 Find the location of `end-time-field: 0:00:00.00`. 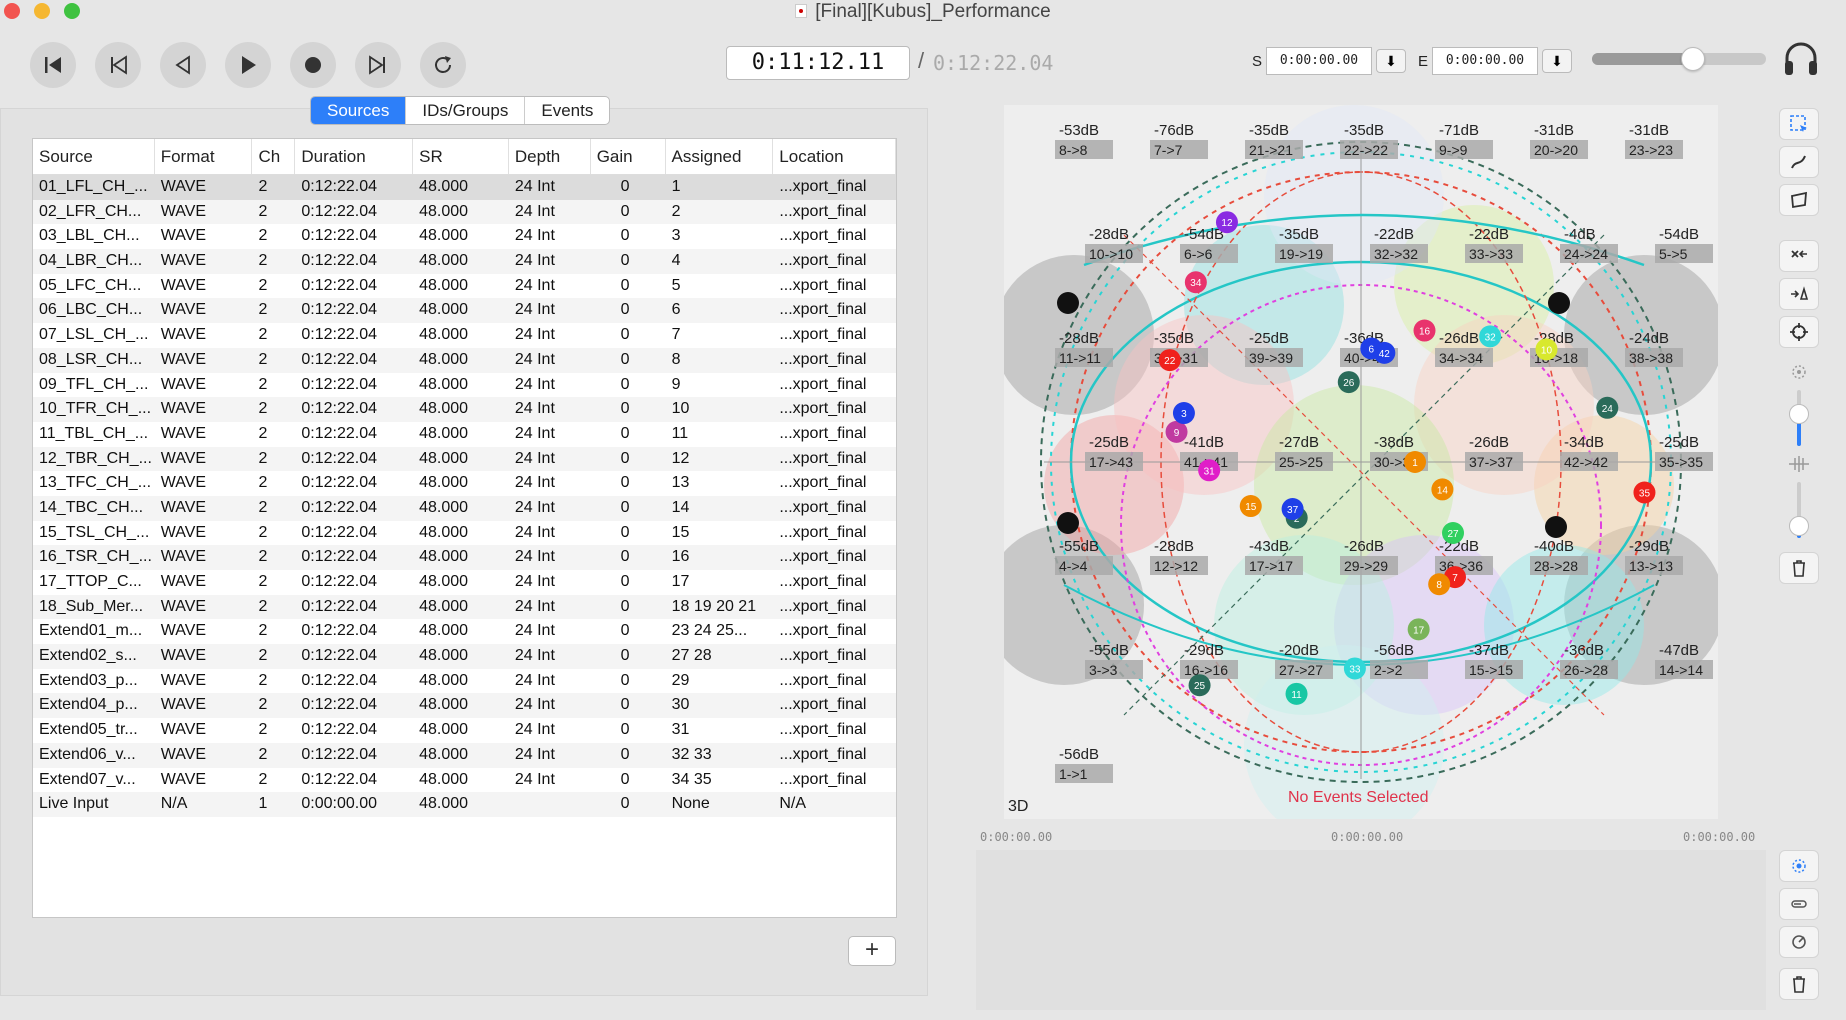

end-time-field: 0:00:00.00 is located at coordinates (1485, 61).